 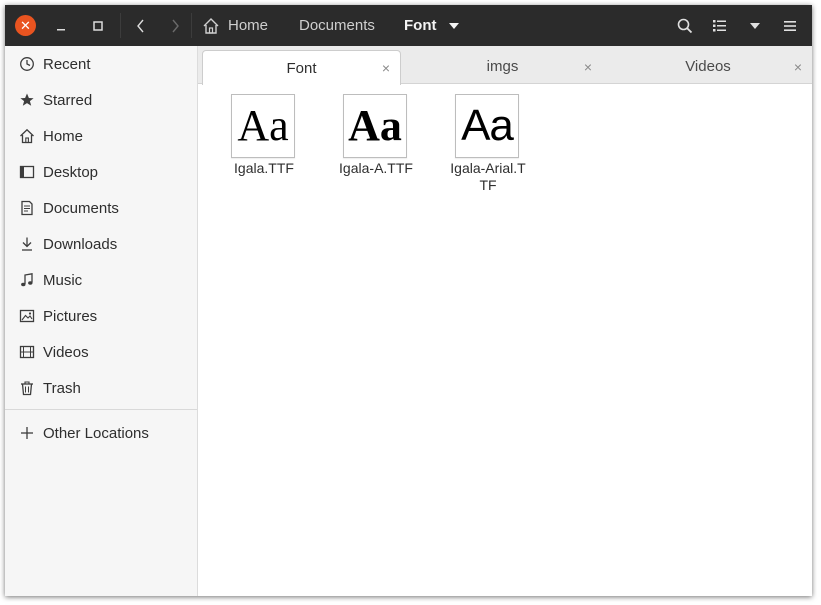 I want to click on sidebar-item-videos: Videos, so click(x=101, y=352).